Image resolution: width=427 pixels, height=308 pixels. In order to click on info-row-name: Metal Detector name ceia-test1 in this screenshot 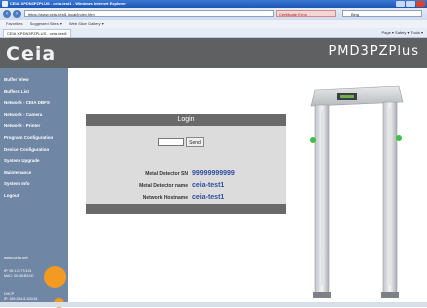, I will do `click(186, 186)`.